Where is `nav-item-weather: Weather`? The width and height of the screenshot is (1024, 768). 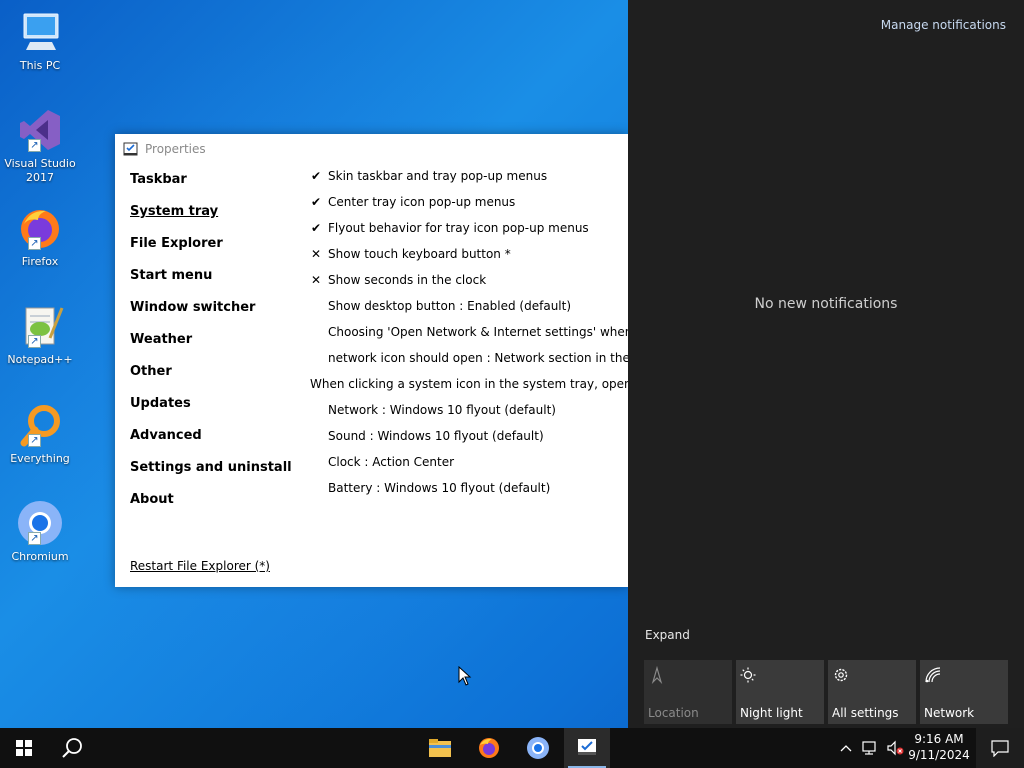 nav-item-weather: Weather is located at coordinates (215, 347).